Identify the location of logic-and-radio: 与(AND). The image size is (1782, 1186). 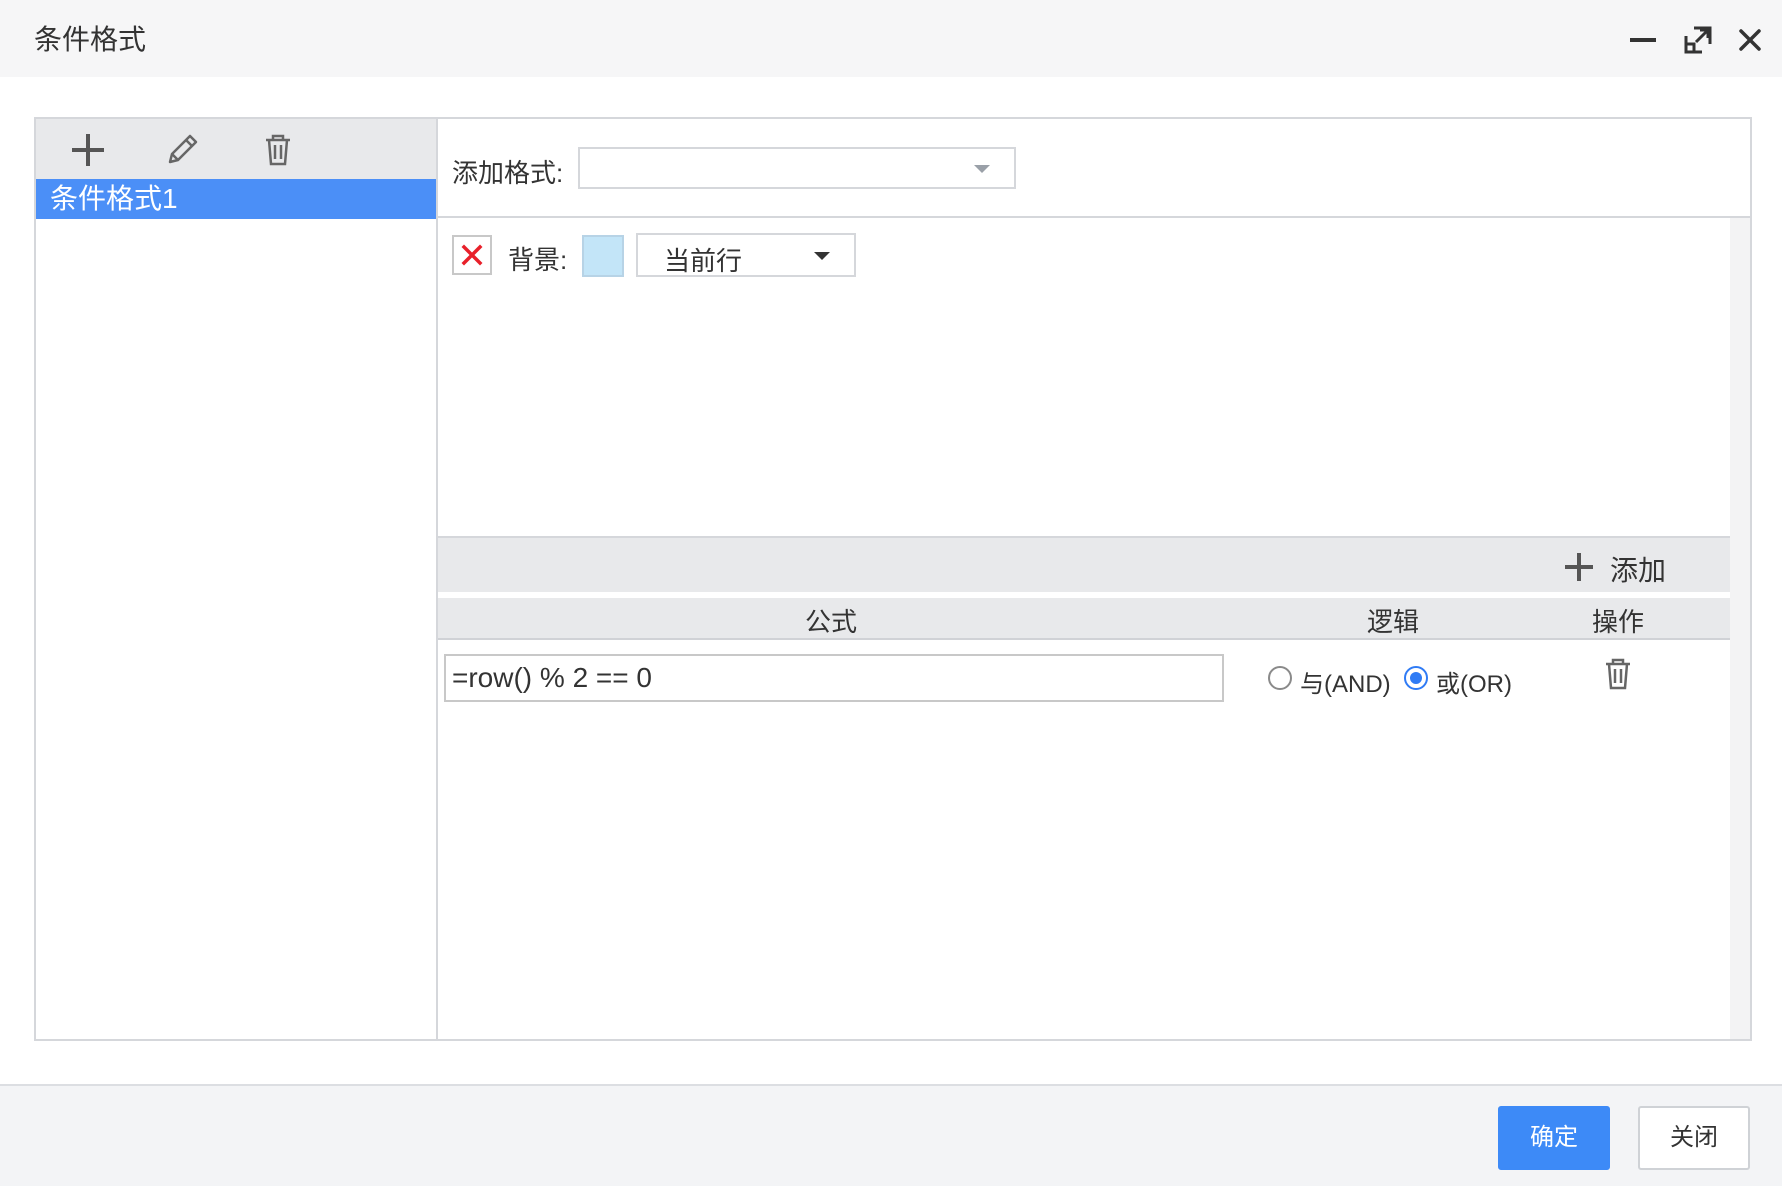
(1329, 680).